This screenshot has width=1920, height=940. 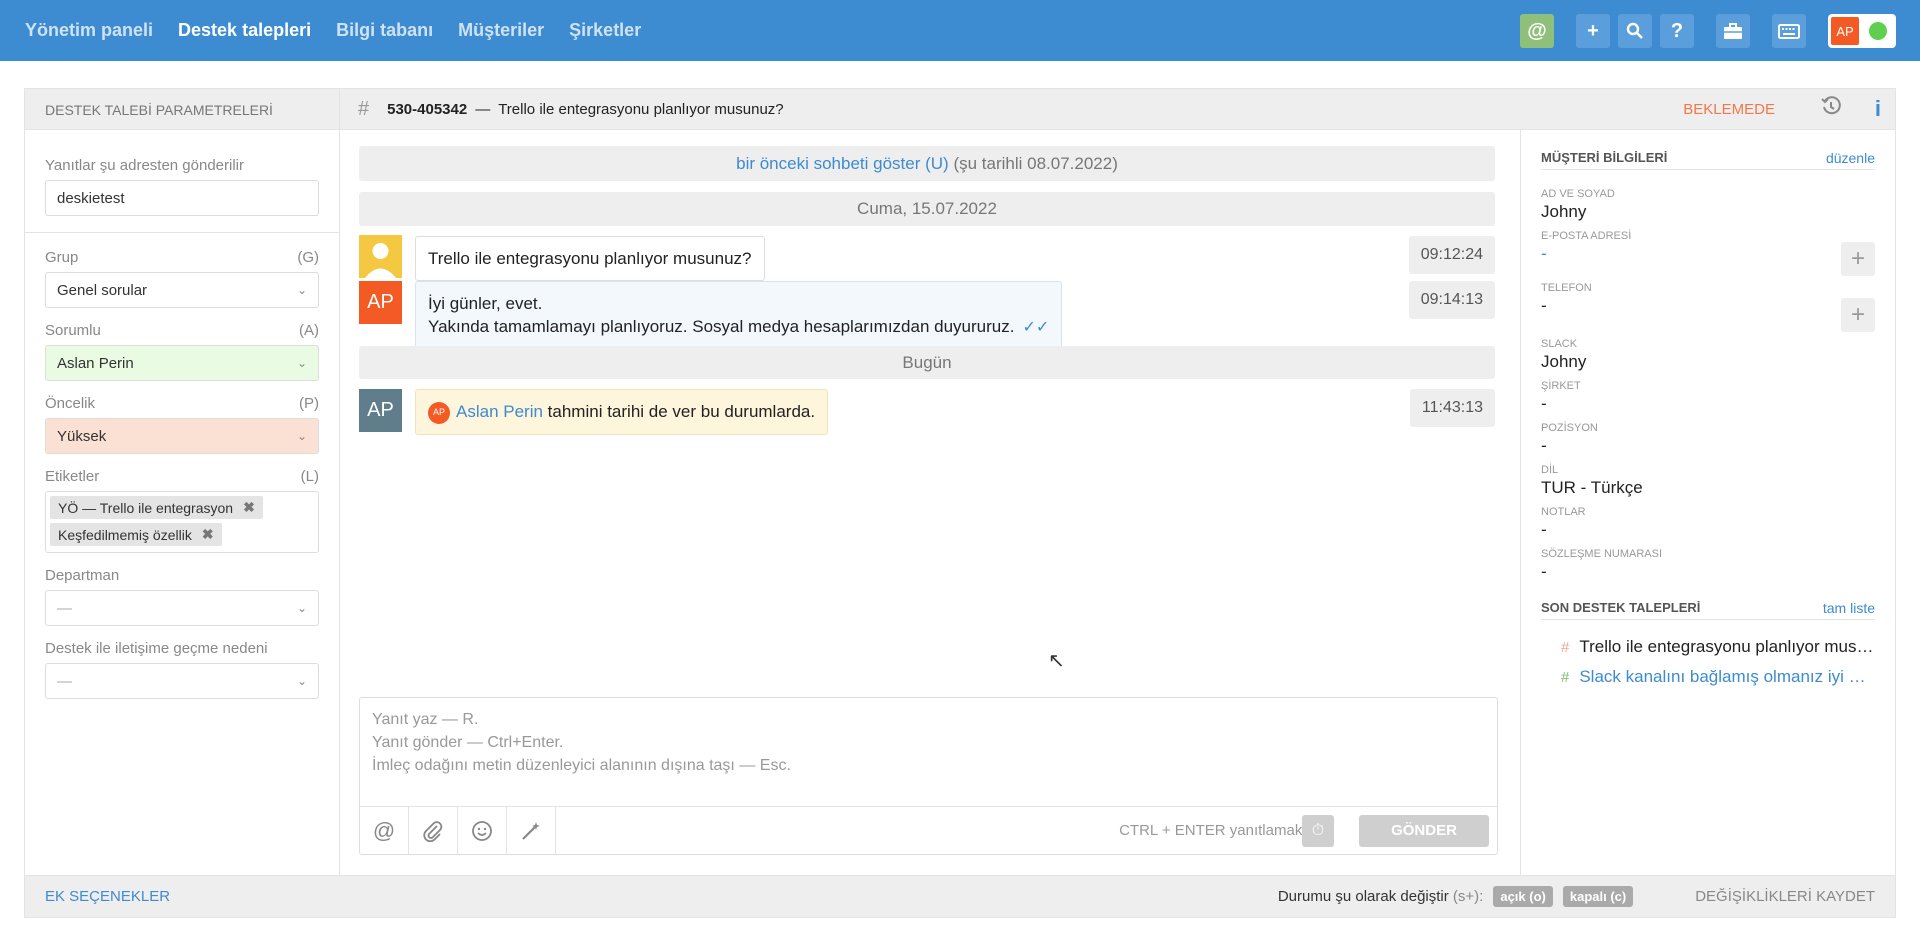 I want to click on user-status-toggle: AP, so click(x=1862, y=31).